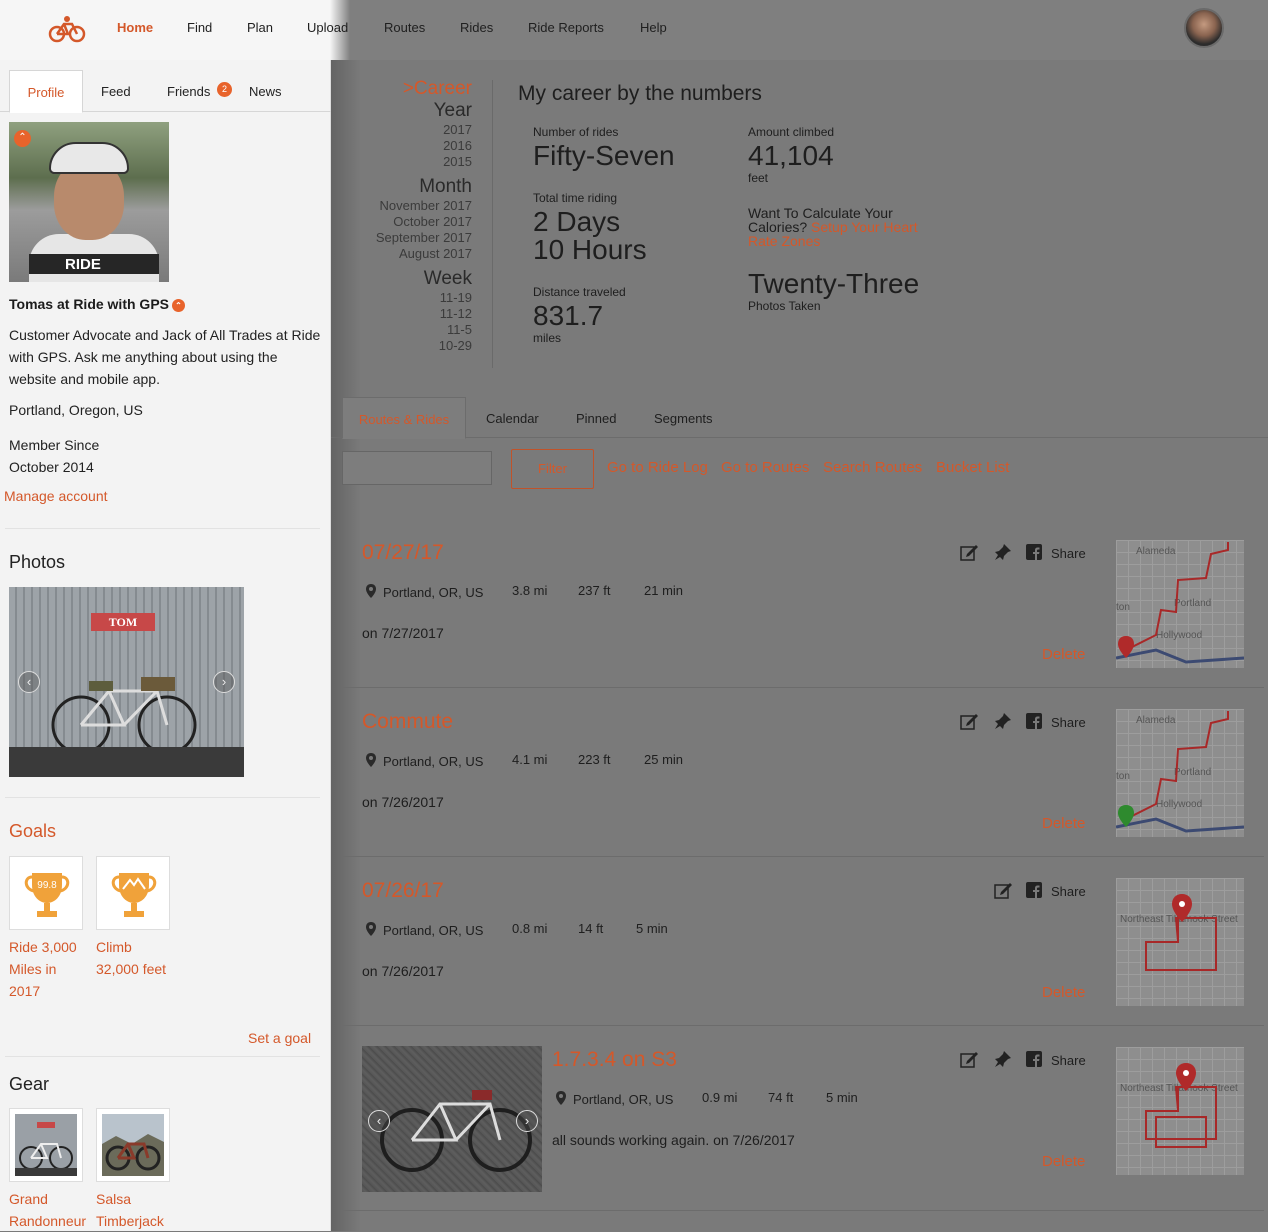  I want to click on nav-ride-reports: Ride Reports, so click(566, 27).